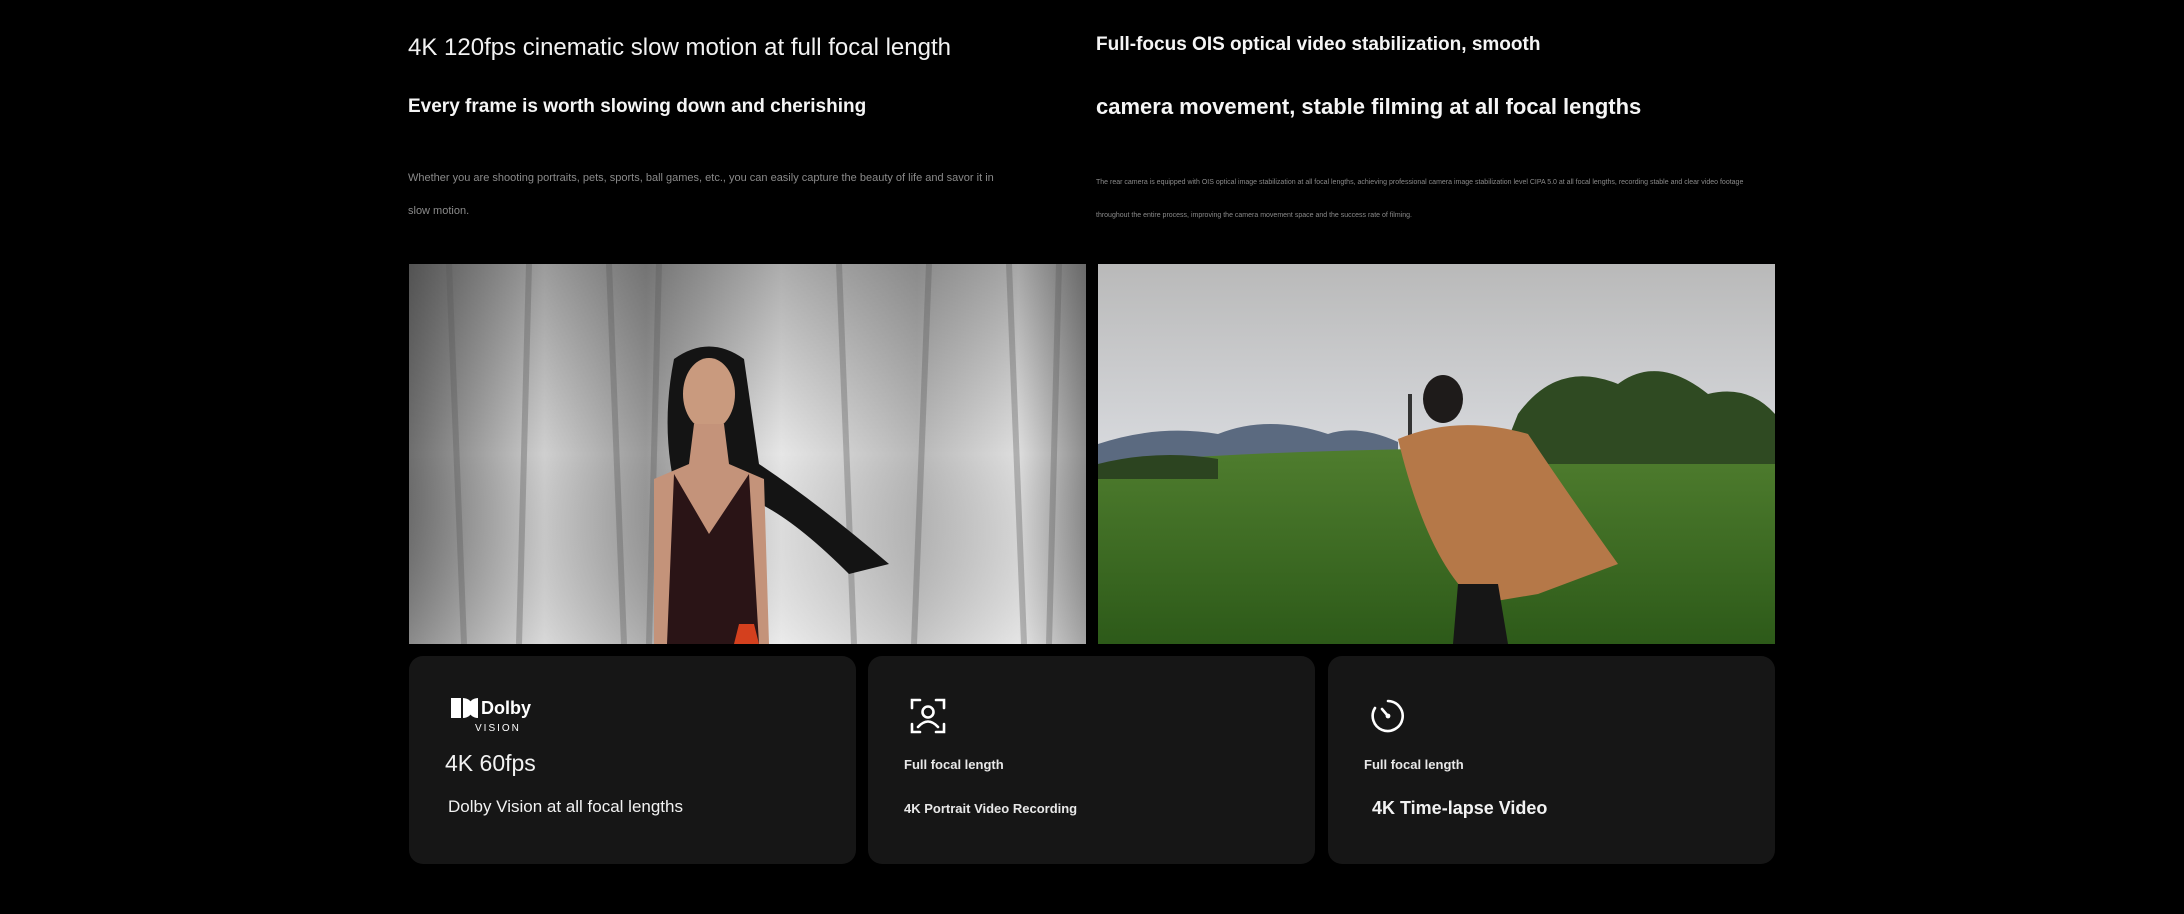 The image size is (2184, 914). I want to click on svg-text: Dolby, so click(506, 708).